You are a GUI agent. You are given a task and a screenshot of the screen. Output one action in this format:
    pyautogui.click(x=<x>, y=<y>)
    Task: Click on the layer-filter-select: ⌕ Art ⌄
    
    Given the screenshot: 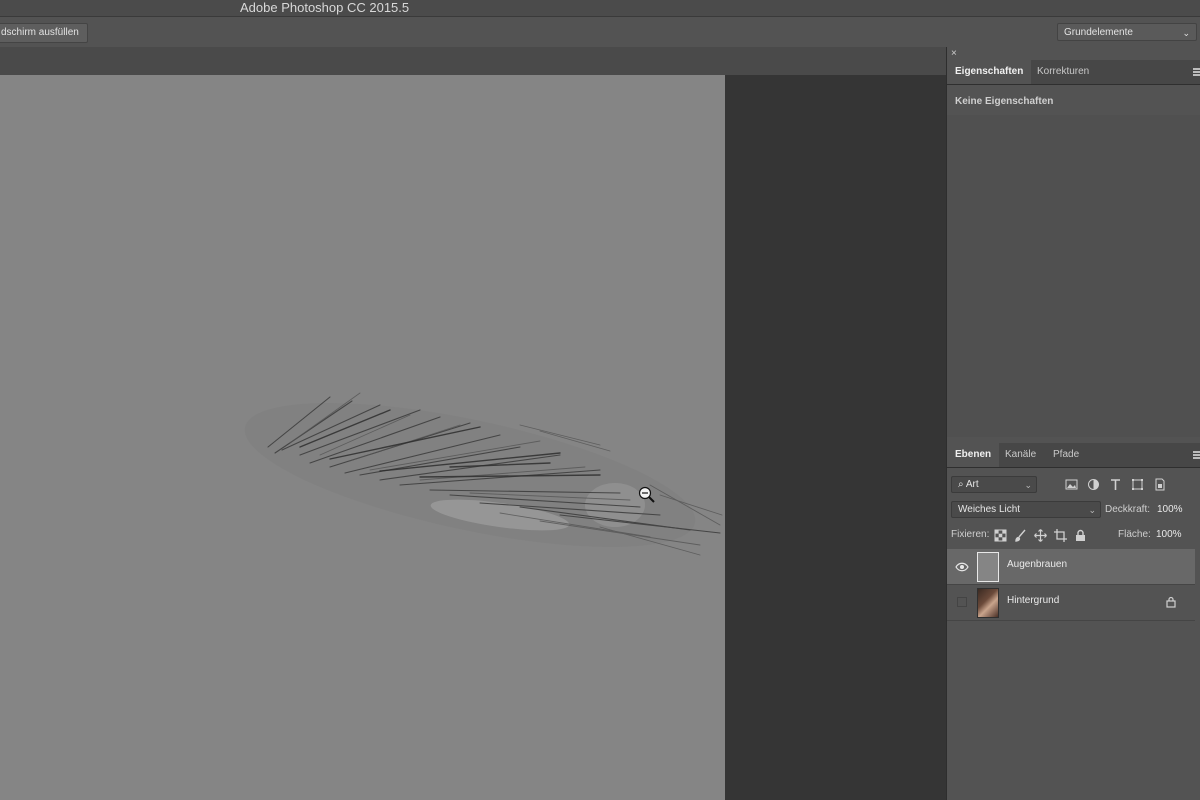 What is the action you would take?
    pyautogui.click(x=994, y=484)
    